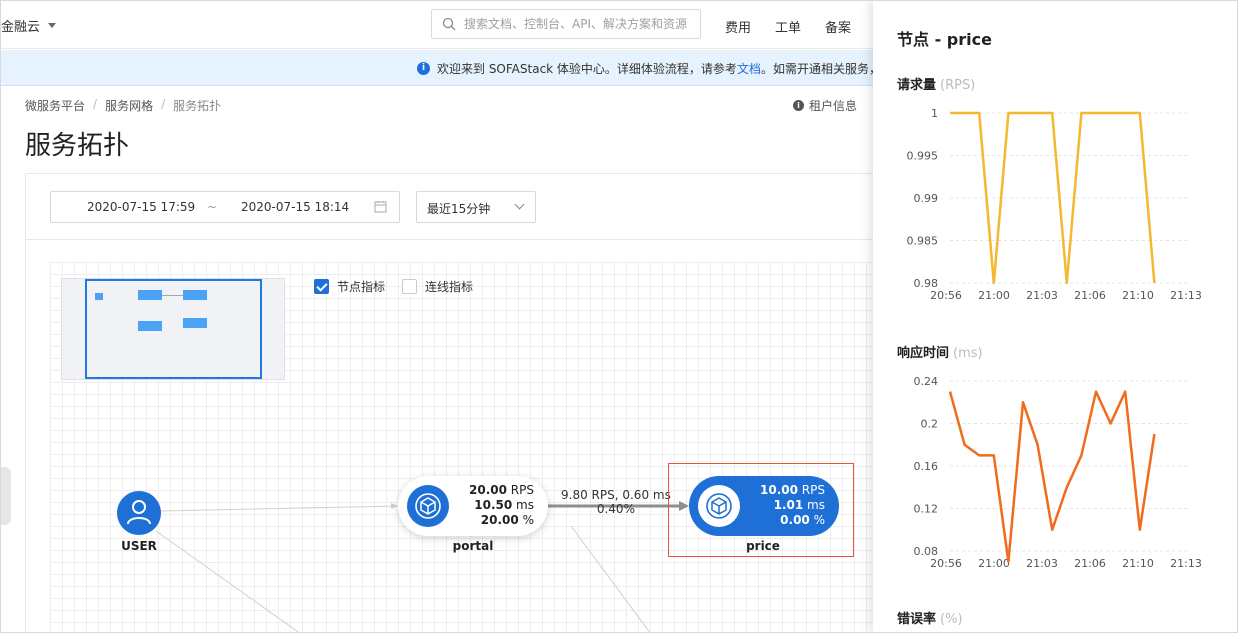 The width and height of the screenshot is (1238, 633). Describe the element at coordinates (926, 198) in the screenshot. I see `y-tick-label: 0.99` at that location.